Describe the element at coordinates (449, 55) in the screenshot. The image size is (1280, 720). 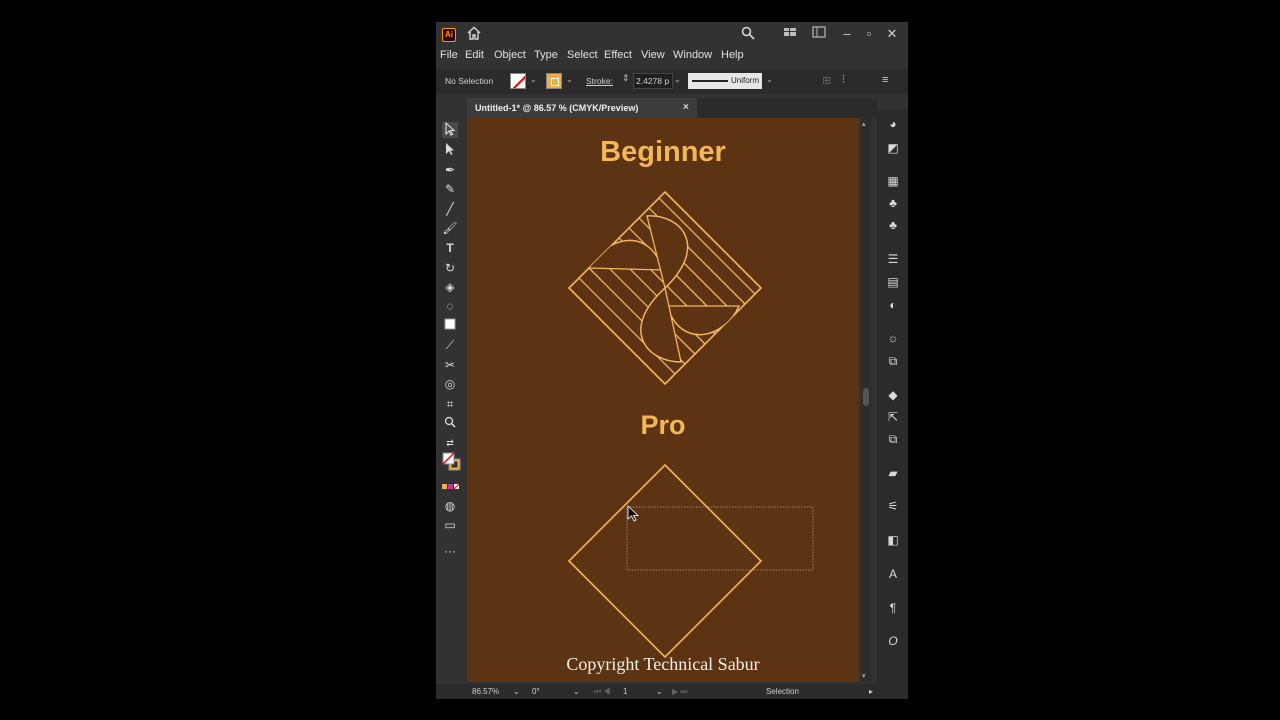
I see `menu-file: File` at that location.